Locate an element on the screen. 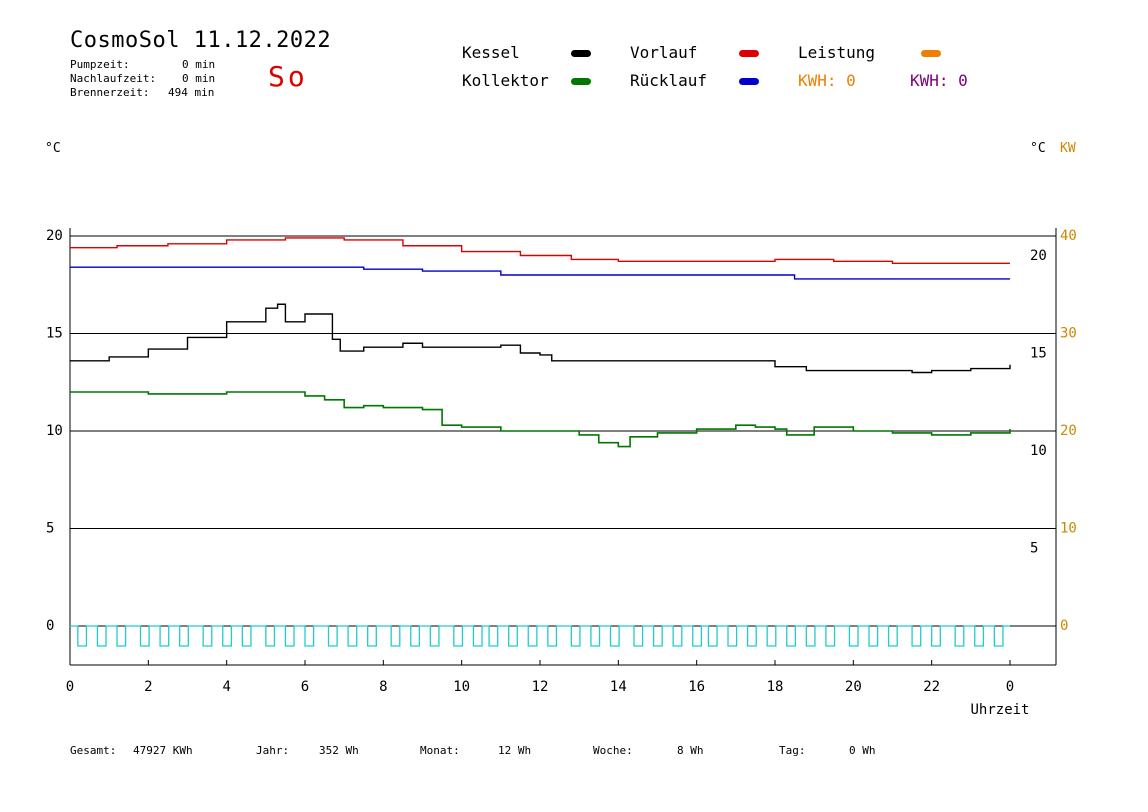  x-axis-label: Uhrzeit is located at coordinates (999, 710).